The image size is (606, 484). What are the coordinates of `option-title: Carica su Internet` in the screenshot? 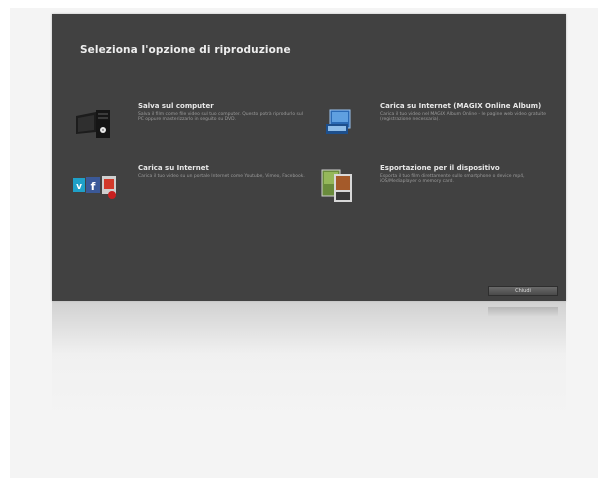 It's located at (173, 168).